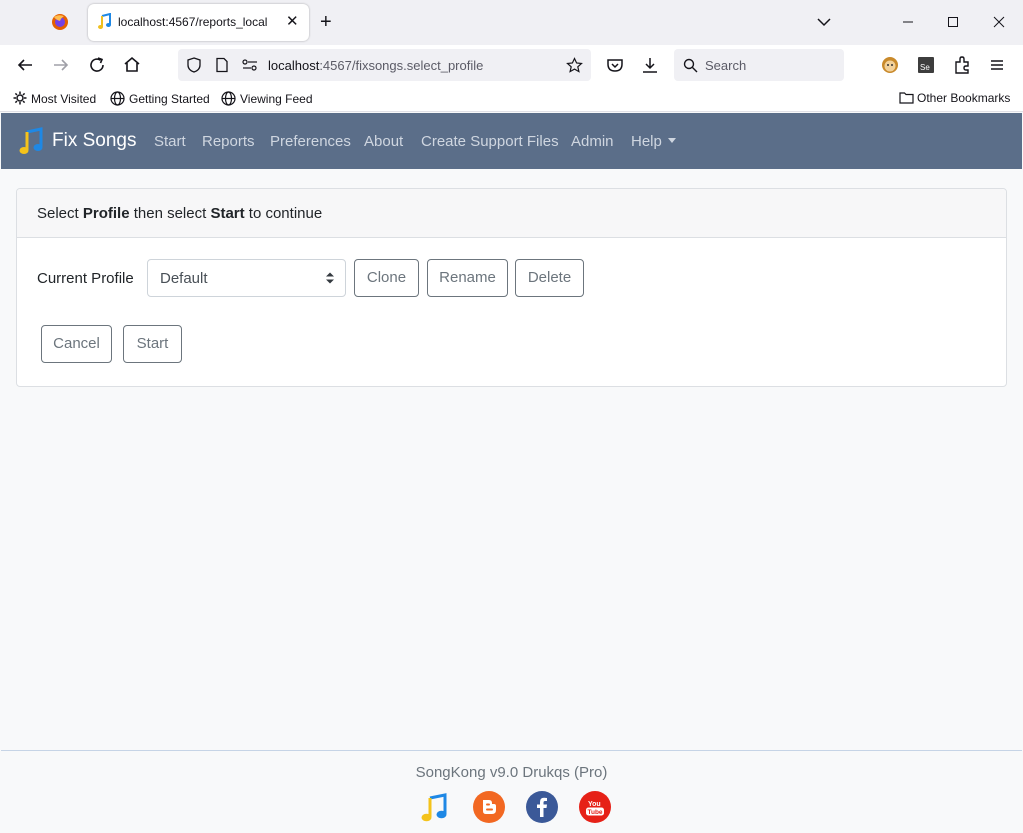 This screenshot has height=833, width=1023. I want to click on songkong-favicon, so click(104, 21).